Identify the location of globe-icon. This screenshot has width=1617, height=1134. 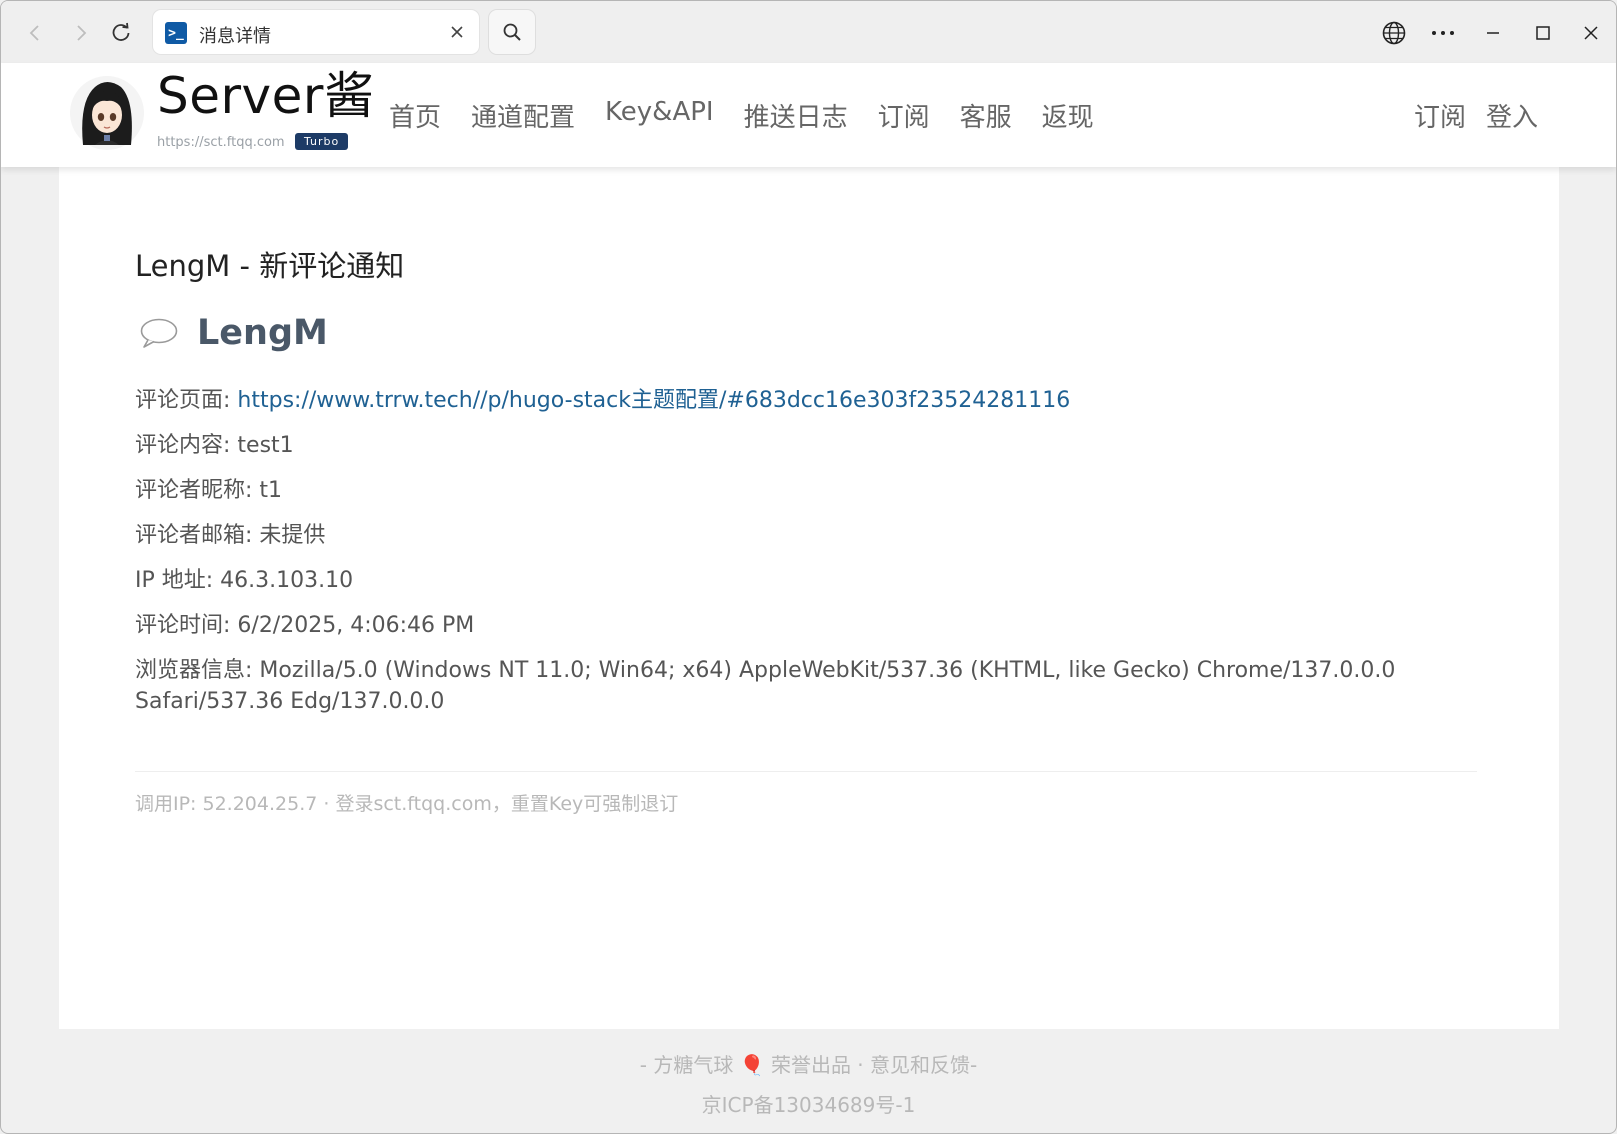
(1394, 33).